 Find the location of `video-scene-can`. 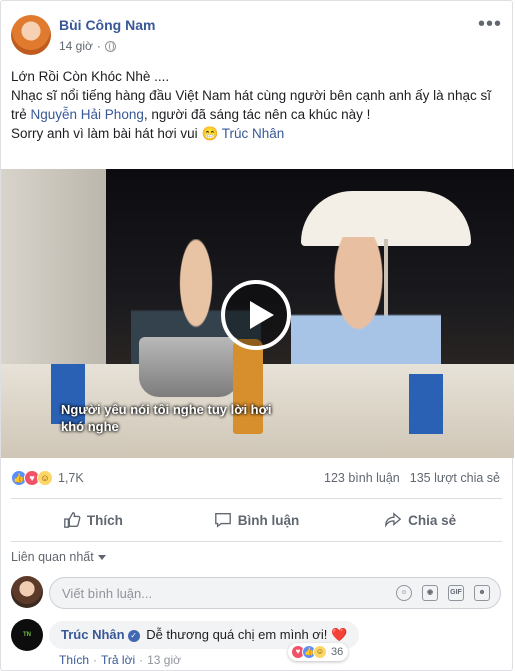

video-scene-can is located at coordinates (426, 404).